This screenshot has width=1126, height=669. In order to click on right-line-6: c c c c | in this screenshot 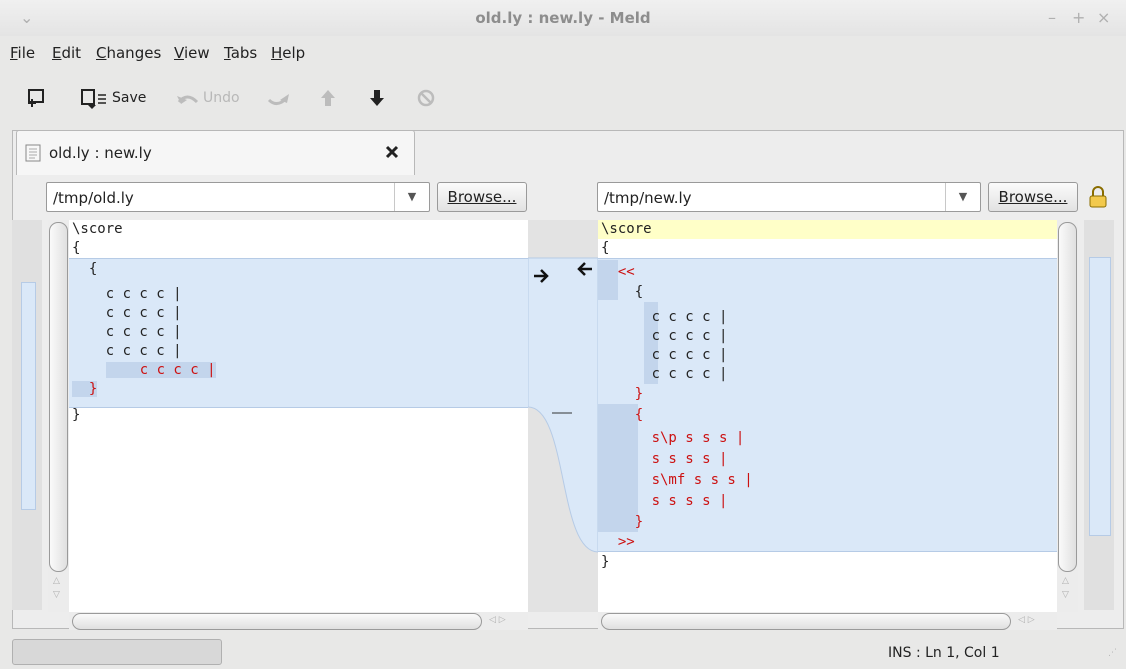, I will do `click(664, 336)`.